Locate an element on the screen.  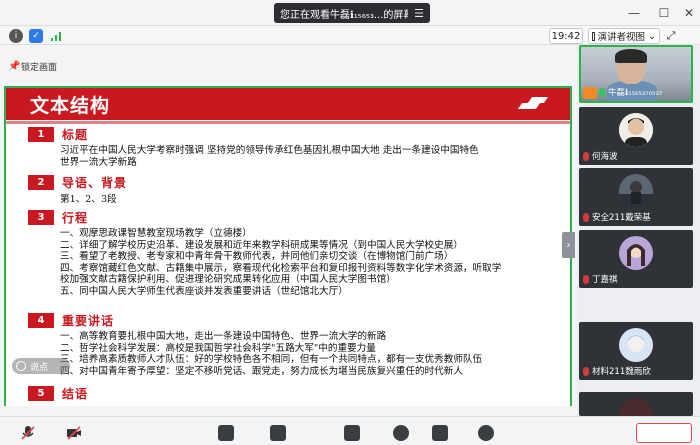
speaker-view-button: 演讲者视图 ⌄ is located at coordinates (624, 36).